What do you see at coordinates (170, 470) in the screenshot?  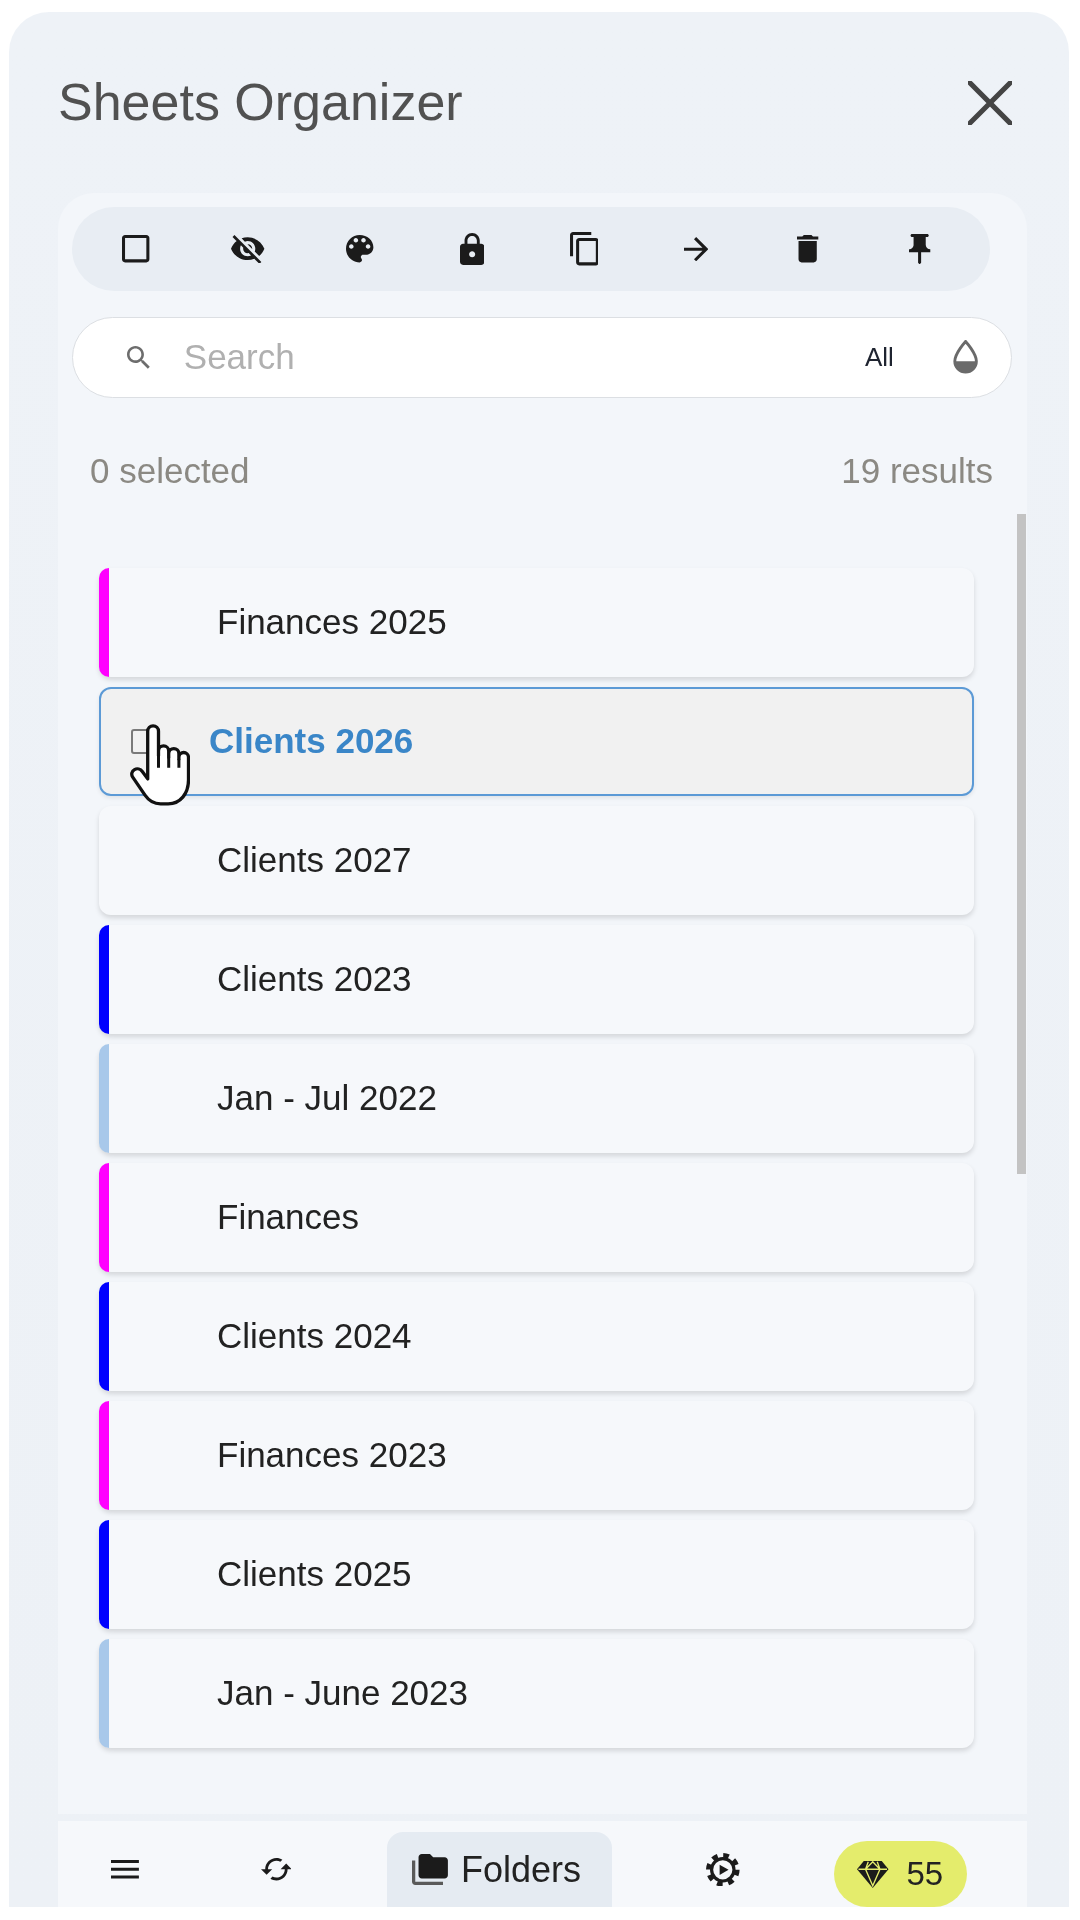 I see `selected-count: 0 selected` at bounding box center [170, 470].